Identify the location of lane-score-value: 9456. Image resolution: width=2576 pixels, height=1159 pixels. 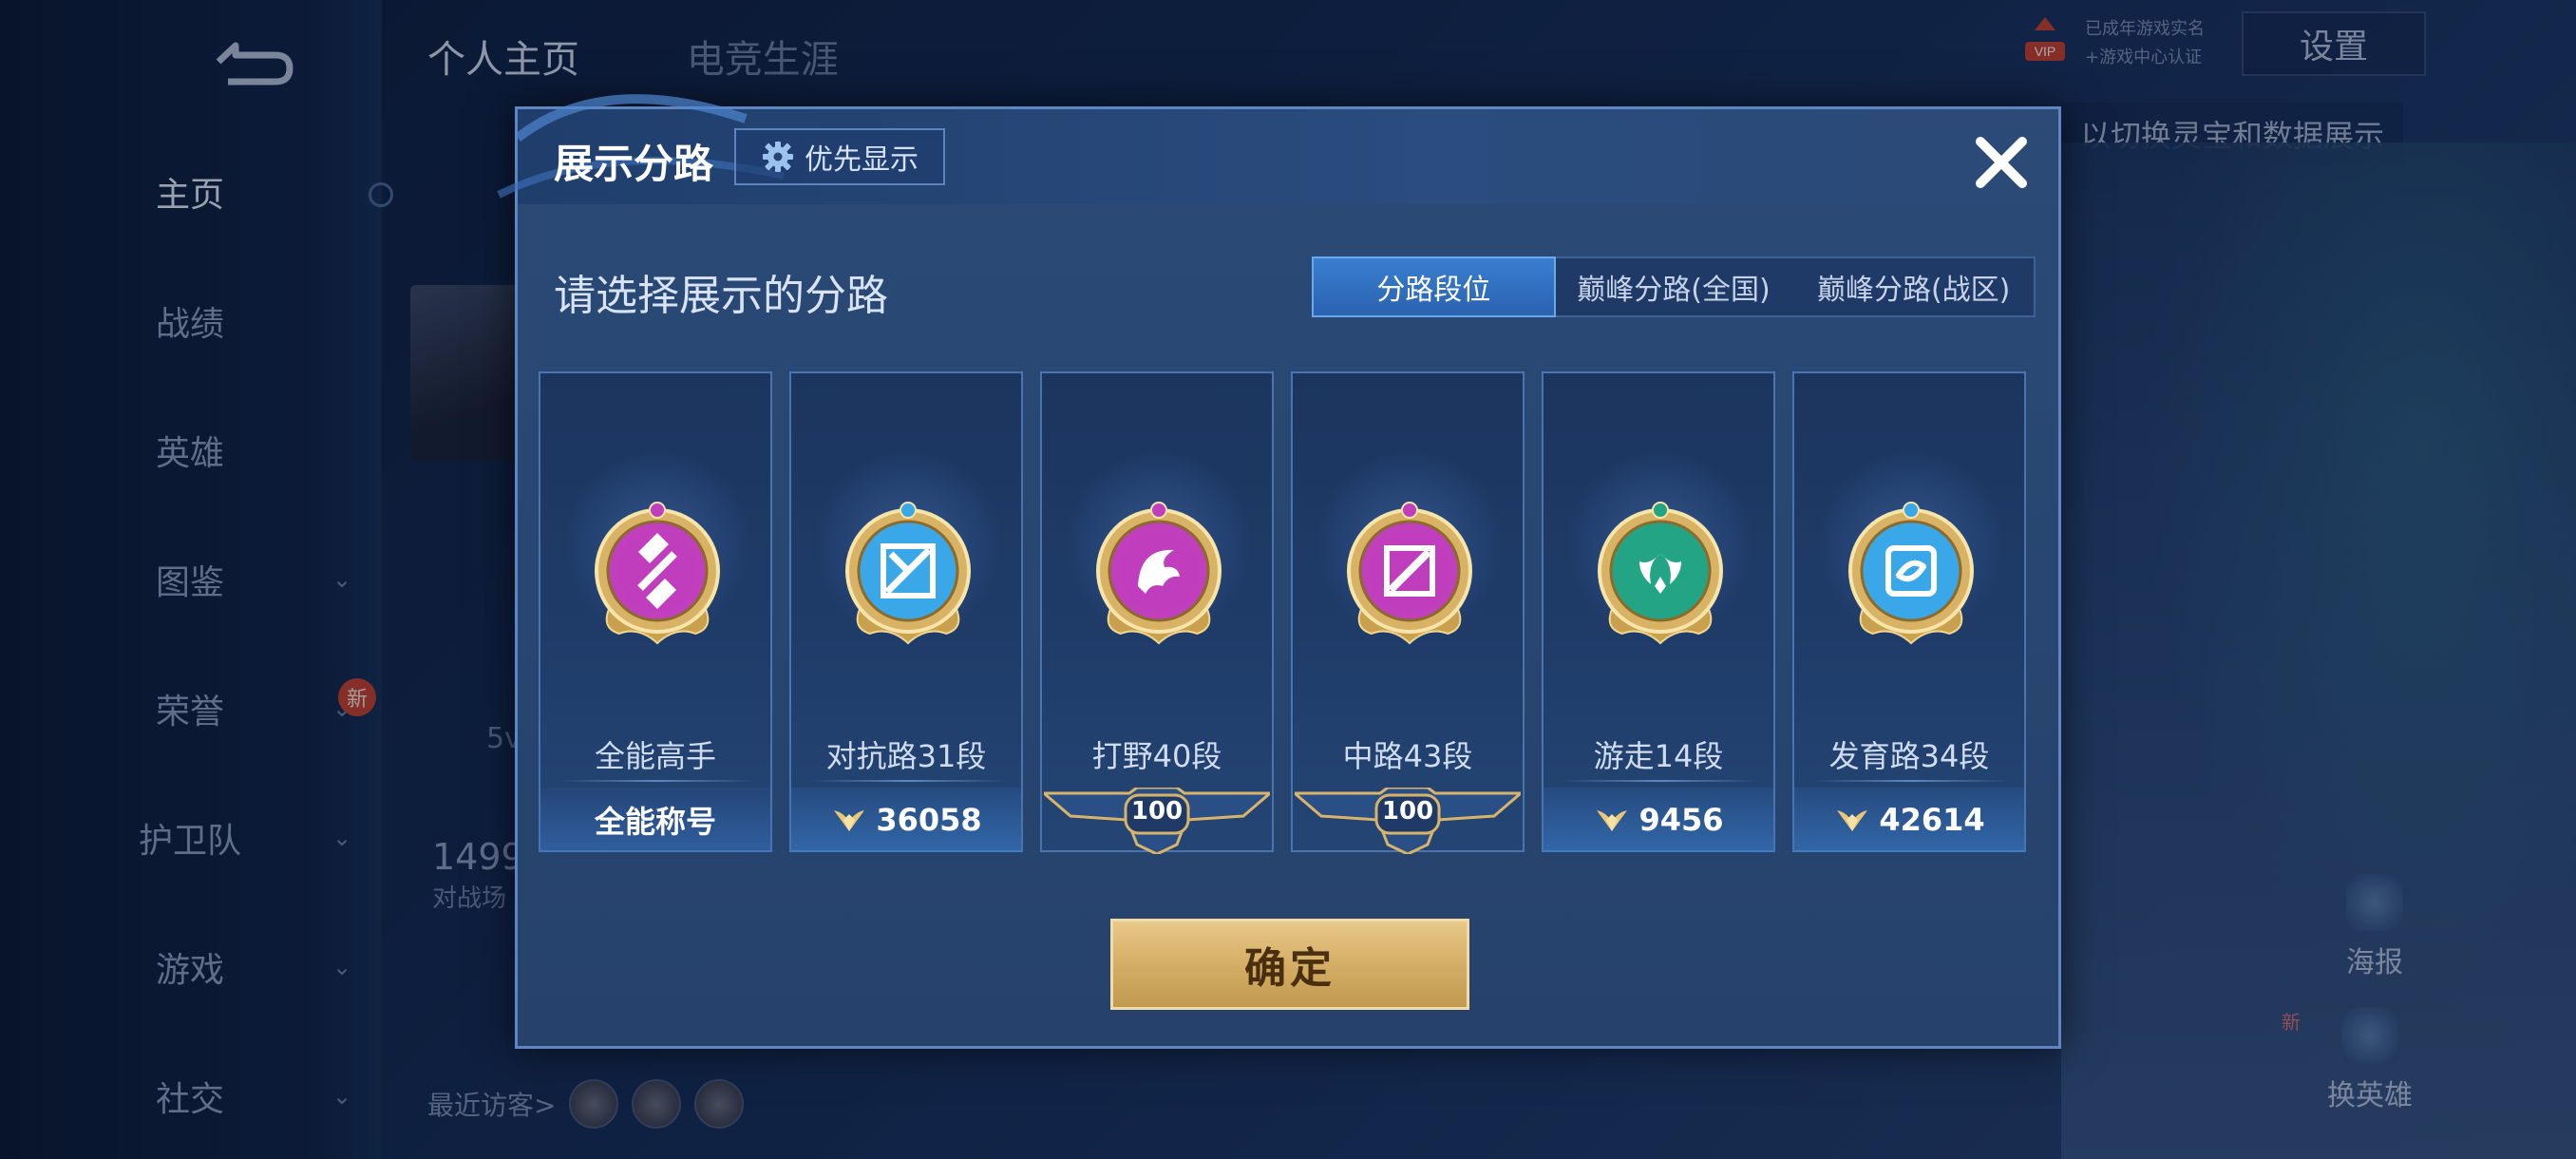
(1681, 820).